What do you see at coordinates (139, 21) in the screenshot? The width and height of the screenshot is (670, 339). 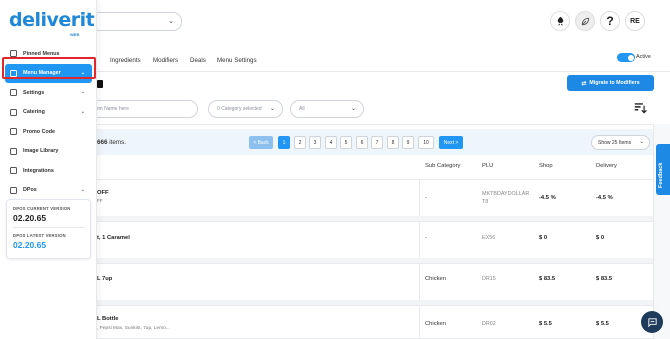 I see `store-select: ⌄` at bounding box center [139, 21].